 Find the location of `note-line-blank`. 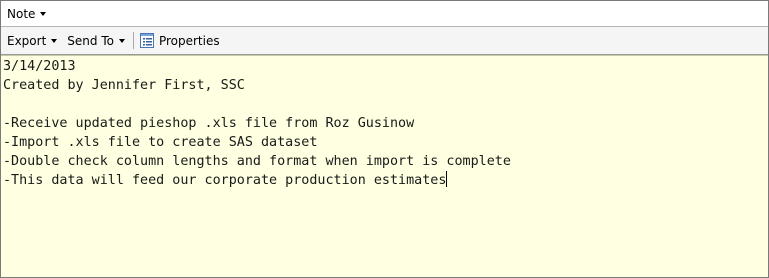

note-line-blank is located at coordinates (385, 104).